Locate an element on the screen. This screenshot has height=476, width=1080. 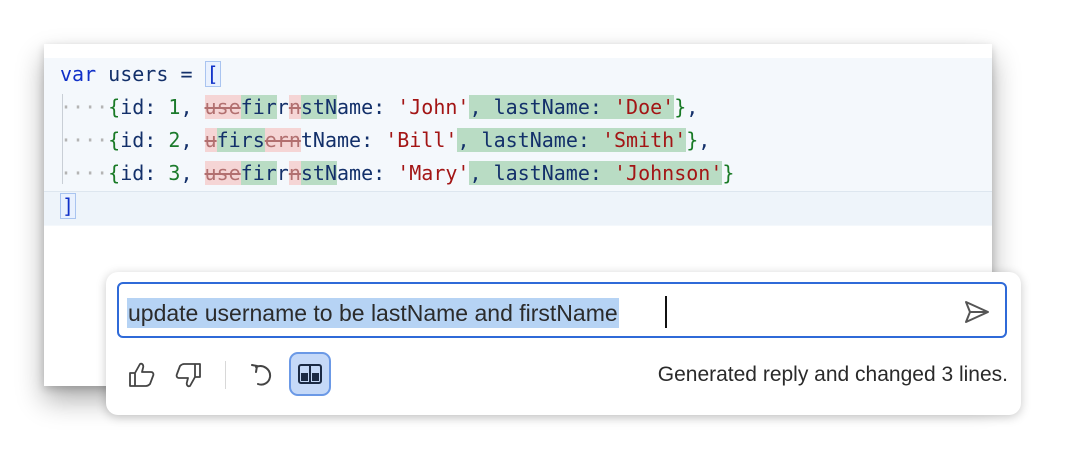
keyword-var: var is located at coordinates (78, 74).